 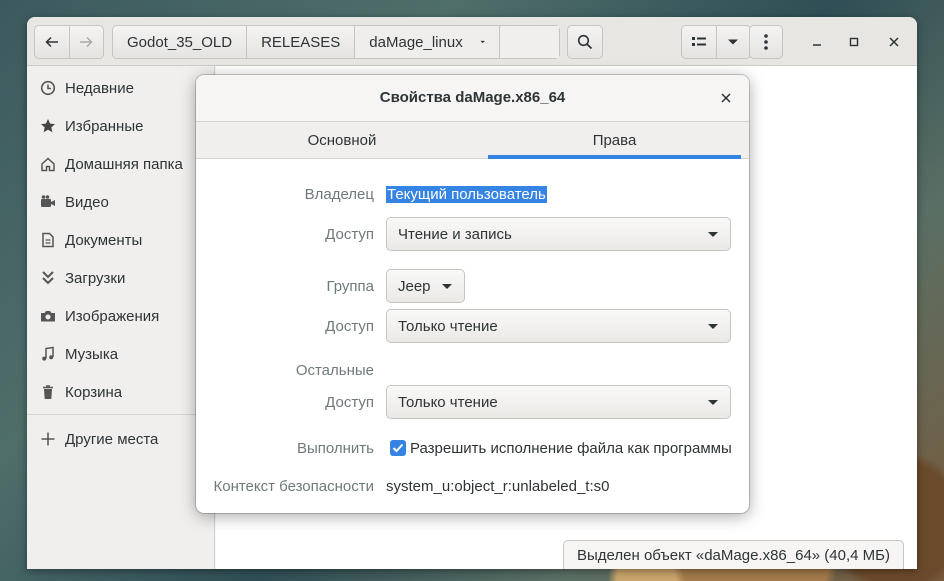 I want to click on star-icon, so click(x=48, y=126).